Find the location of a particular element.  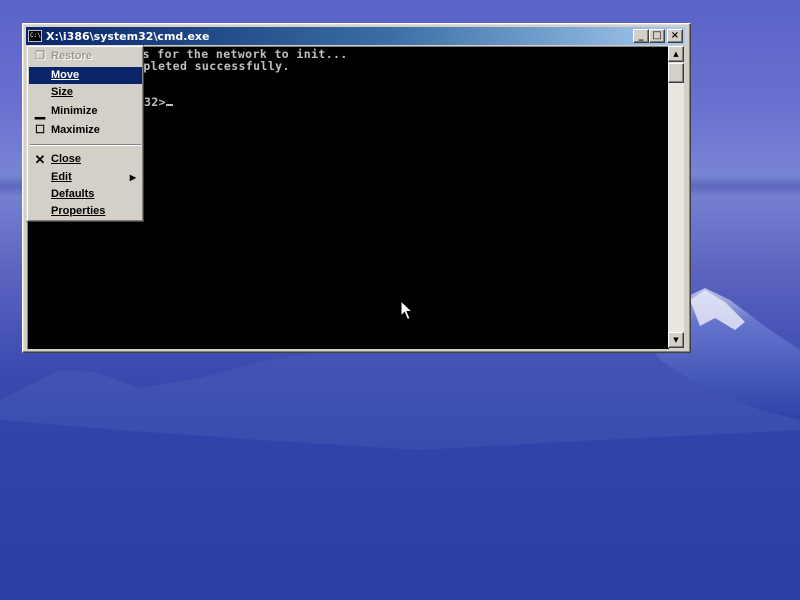

menu-item-move-label: Move is located at coordinates (65, 75).